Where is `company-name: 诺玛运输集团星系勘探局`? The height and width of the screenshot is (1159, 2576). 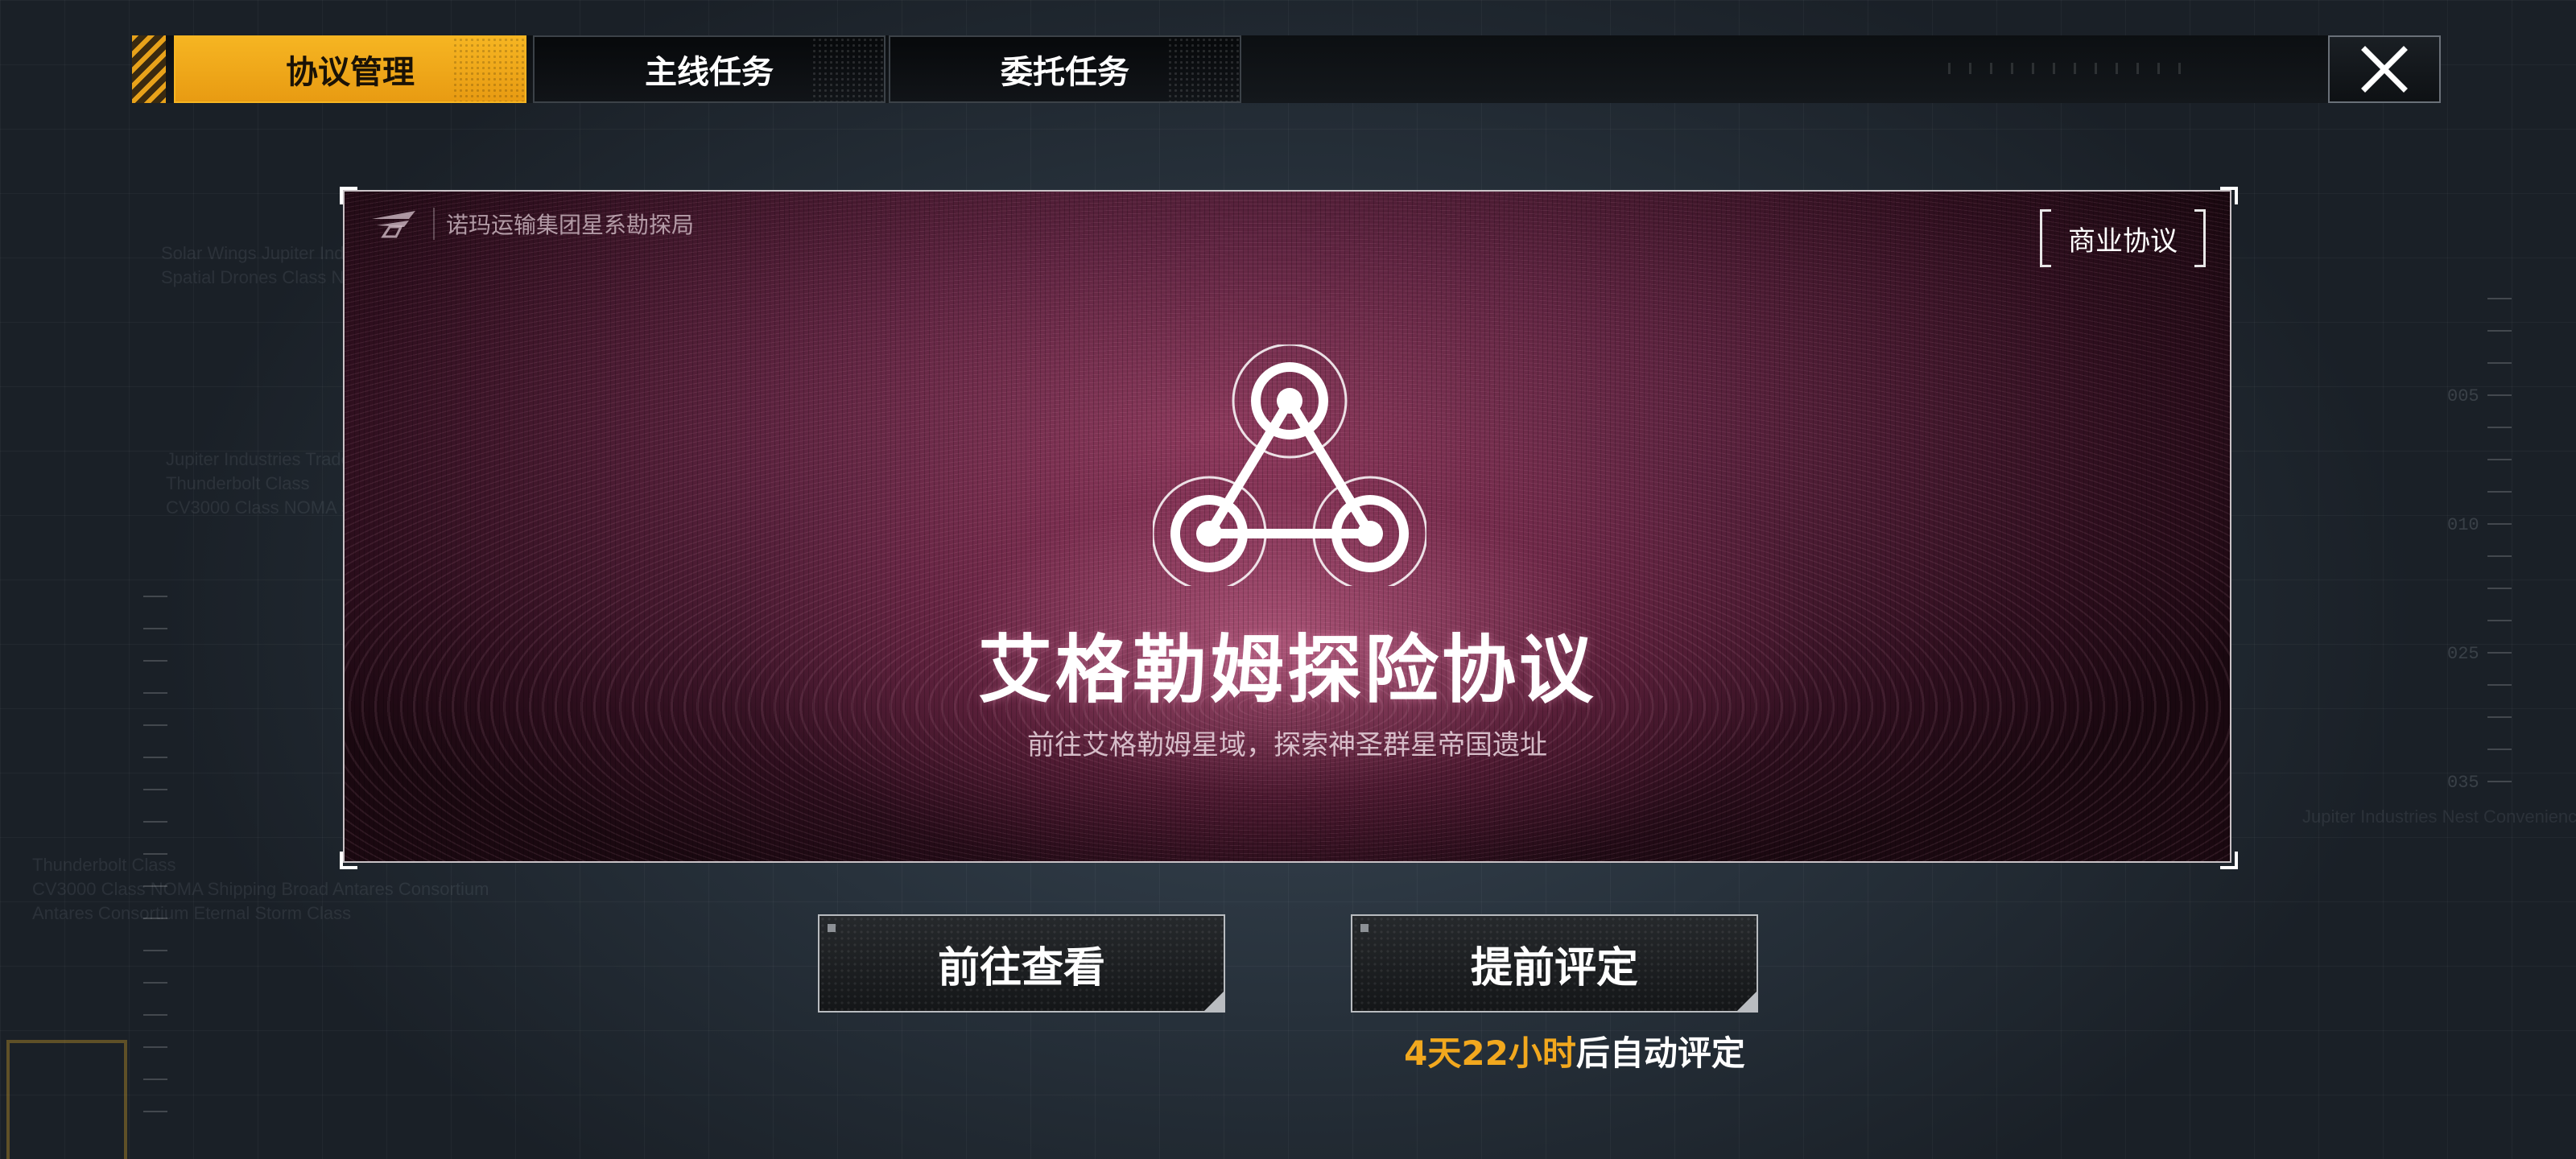
company-name: 诺玛运输集团星系勘探局 is located at coordinates (563, 224).